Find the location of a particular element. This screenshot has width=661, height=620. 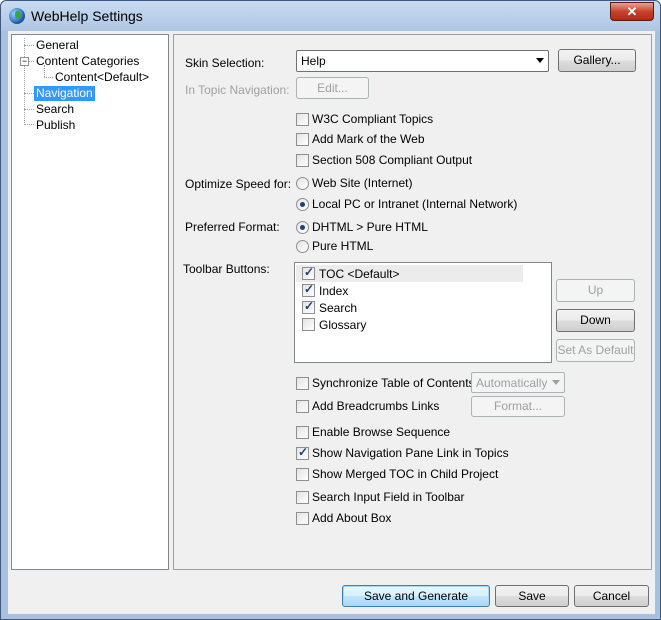

collapse-icon: − is located at coordinates (24, 61).